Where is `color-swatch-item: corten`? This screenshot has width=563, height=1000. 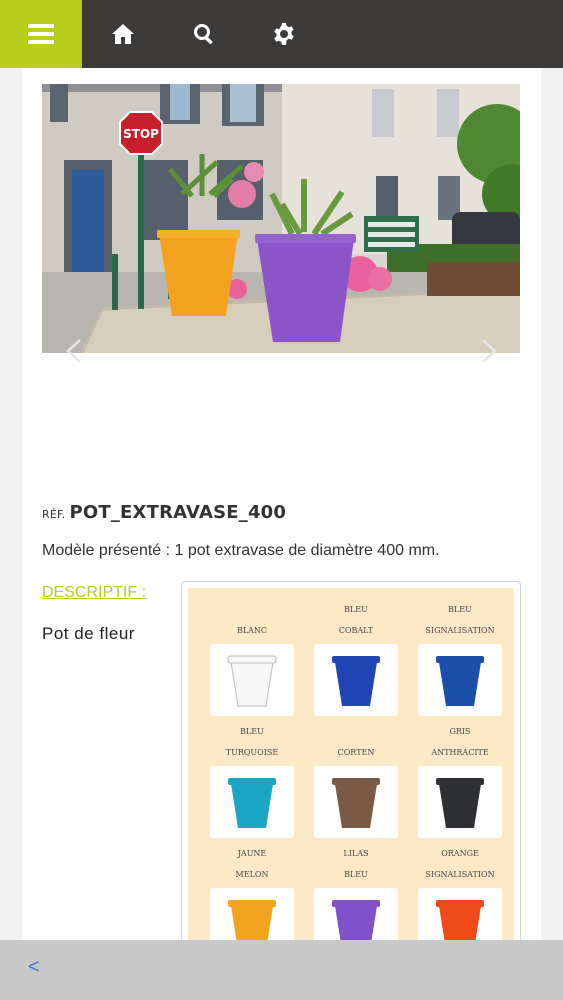
color-swatch-item: corten is located at coordinates (356, 779).